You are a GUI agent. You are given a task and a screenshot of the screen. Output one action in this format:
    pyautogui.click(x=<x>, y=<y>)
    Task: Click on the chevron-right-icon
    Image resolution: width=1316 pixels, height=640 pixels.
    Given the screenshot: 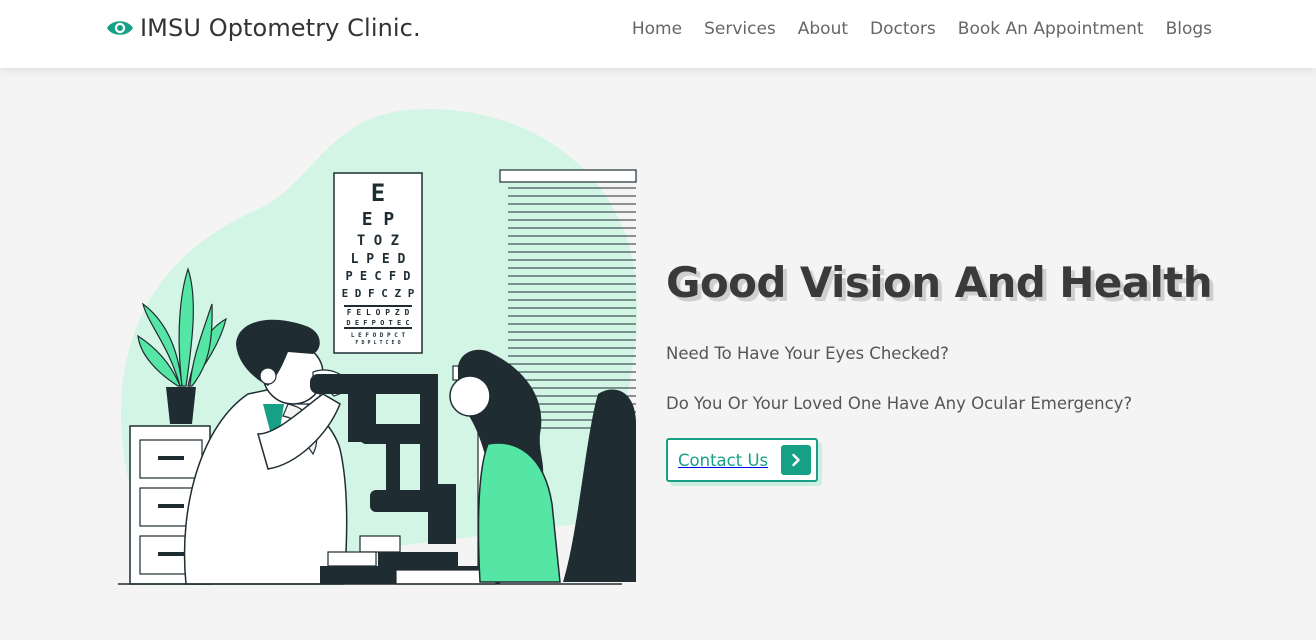 What is the action you would take?
    pyautogui.click(x=796, y=460)
    